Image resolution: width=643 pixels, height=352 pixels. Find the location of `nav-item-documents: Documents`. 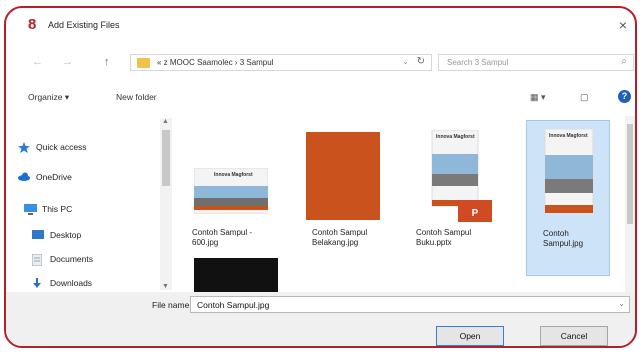

nav-item-documents: Documents is located at coordinates (62, 260).